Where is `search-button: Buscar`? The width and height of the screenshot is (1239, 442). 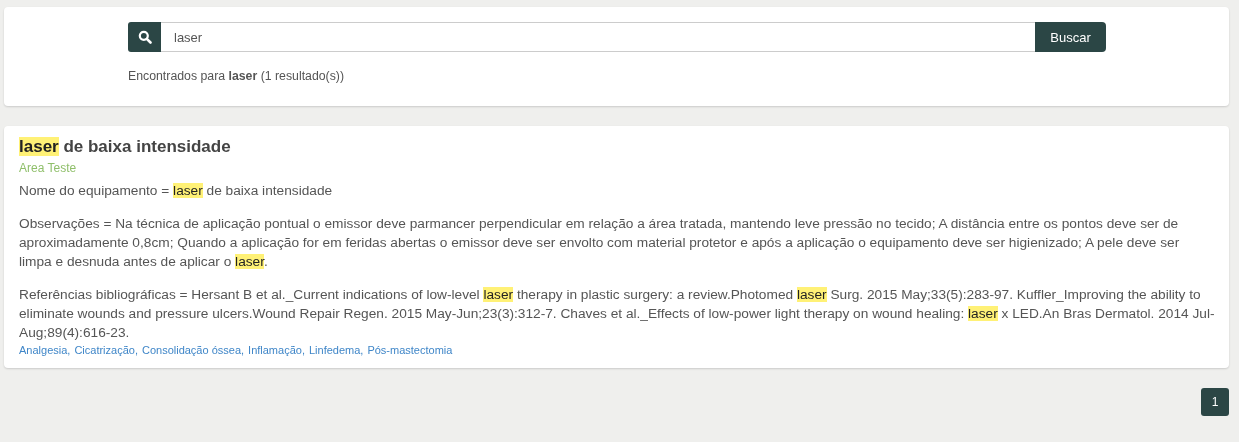 search-button: Buscar is located at coordinates (1070, 37).